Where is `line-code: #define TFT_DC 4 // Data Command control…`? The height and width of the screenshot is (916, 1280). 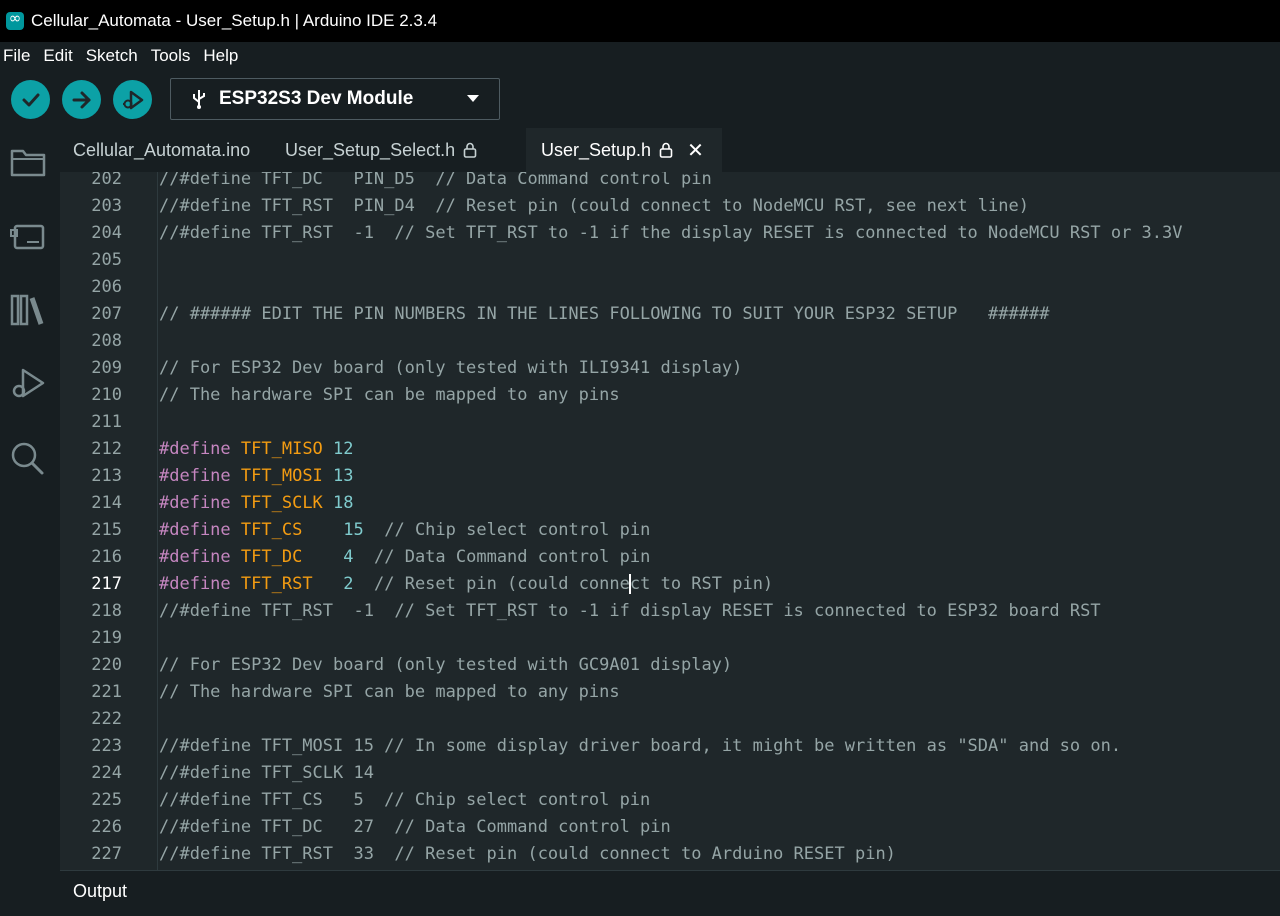 line-code: #define TFT_DC 4 // Data Command control… is located at coordinates (404, 557).